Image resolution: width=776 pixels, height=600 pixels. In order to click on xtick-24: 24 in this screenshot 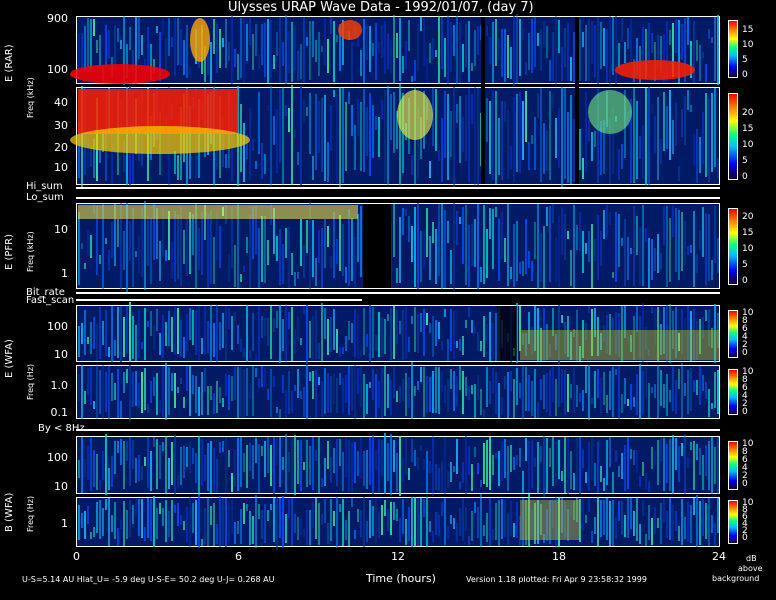, I will do `click(719, 556)`.